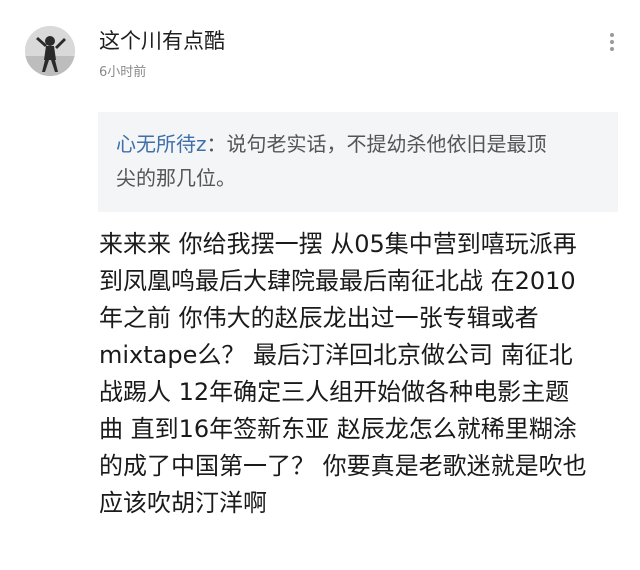 The image size is (640, 570). I want to click on more-options-icon, so click(612, 42).